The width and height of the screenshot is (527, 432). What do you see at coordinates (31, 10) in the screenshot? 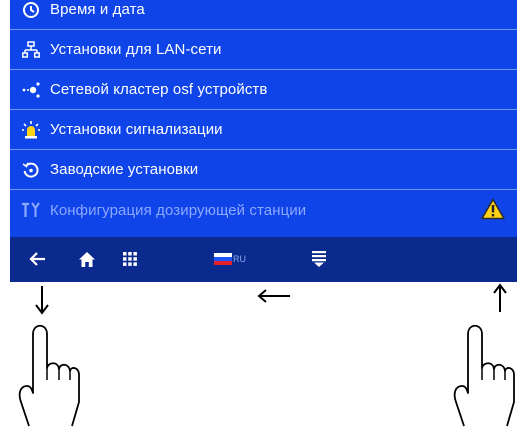
I see `clock-icon` at bounding box center [31, 10].